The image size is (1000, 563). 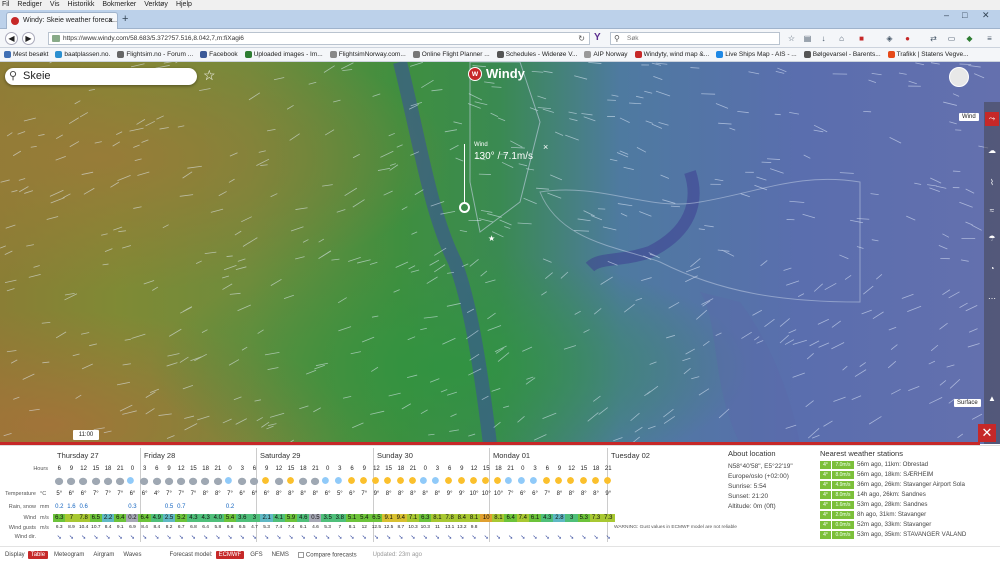 I want to click on wind-cell: 4.9, so click(x=157, y=518).